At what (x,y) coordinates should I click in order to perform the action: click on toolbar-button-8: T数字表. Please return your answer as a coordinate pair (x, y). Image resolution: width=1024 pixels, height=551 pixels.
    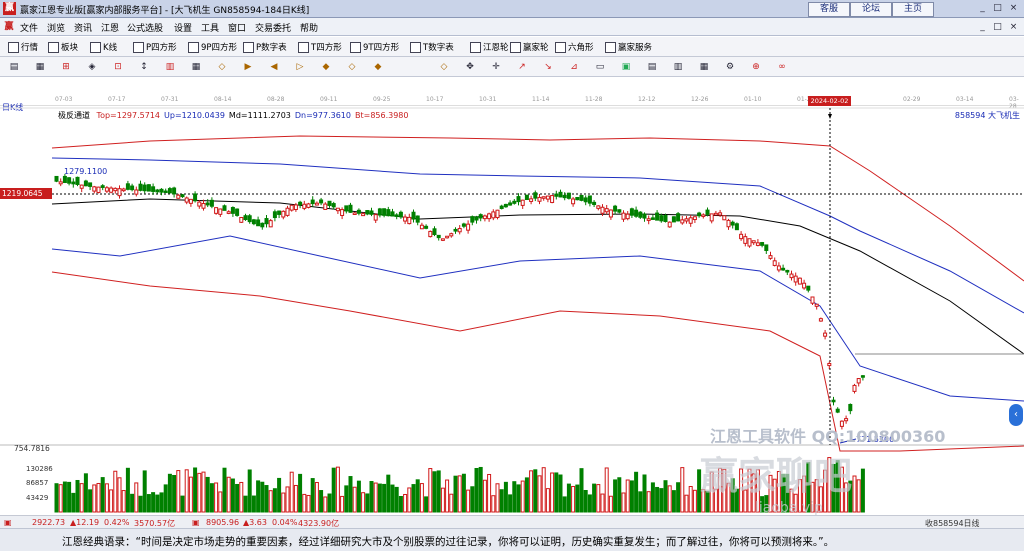
    Looking at the image, I should click on (432, 47).